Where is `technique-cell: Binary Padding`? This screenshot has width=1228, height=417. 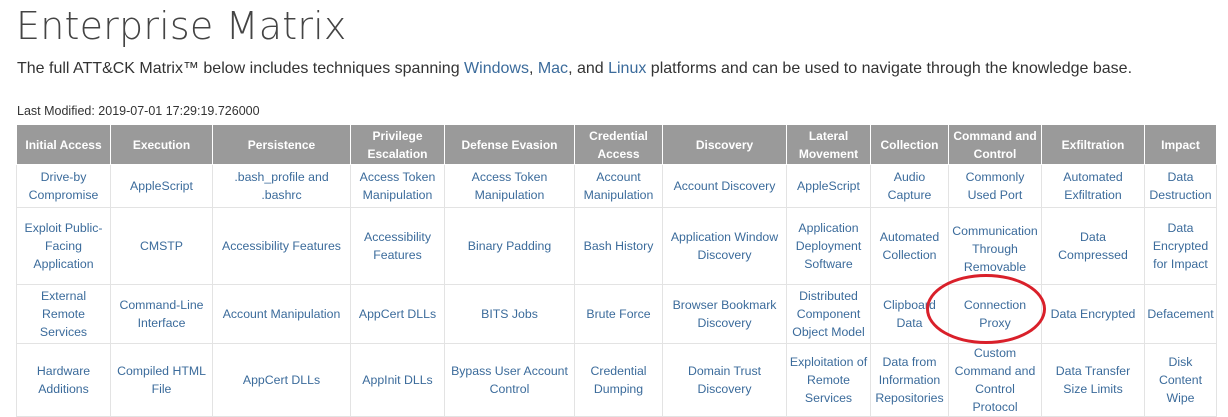 technique-cell: Binary Padding is located at coordinates (509, 246).